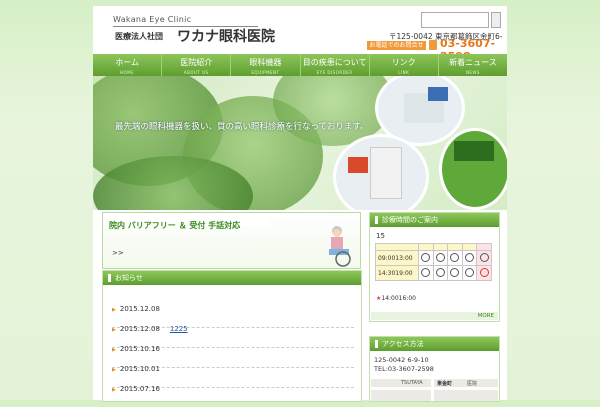 The width and height of the screenshot is (600, 407). I want to click on barrier-free-banner: 院内 バリアフリー ＆ 受付 手話対応 >>, so click(231, 240).